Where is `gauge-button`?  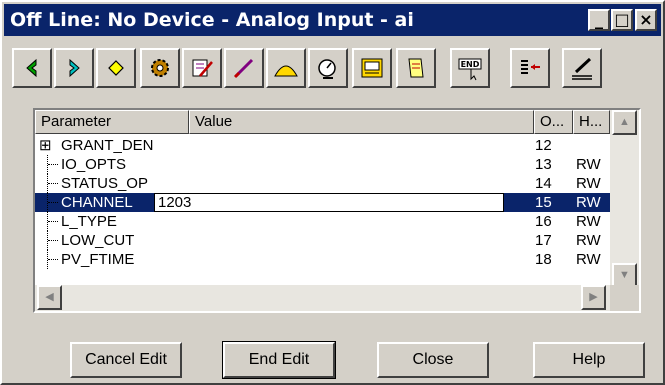
gauge-button is located at coordinates (328, 68).